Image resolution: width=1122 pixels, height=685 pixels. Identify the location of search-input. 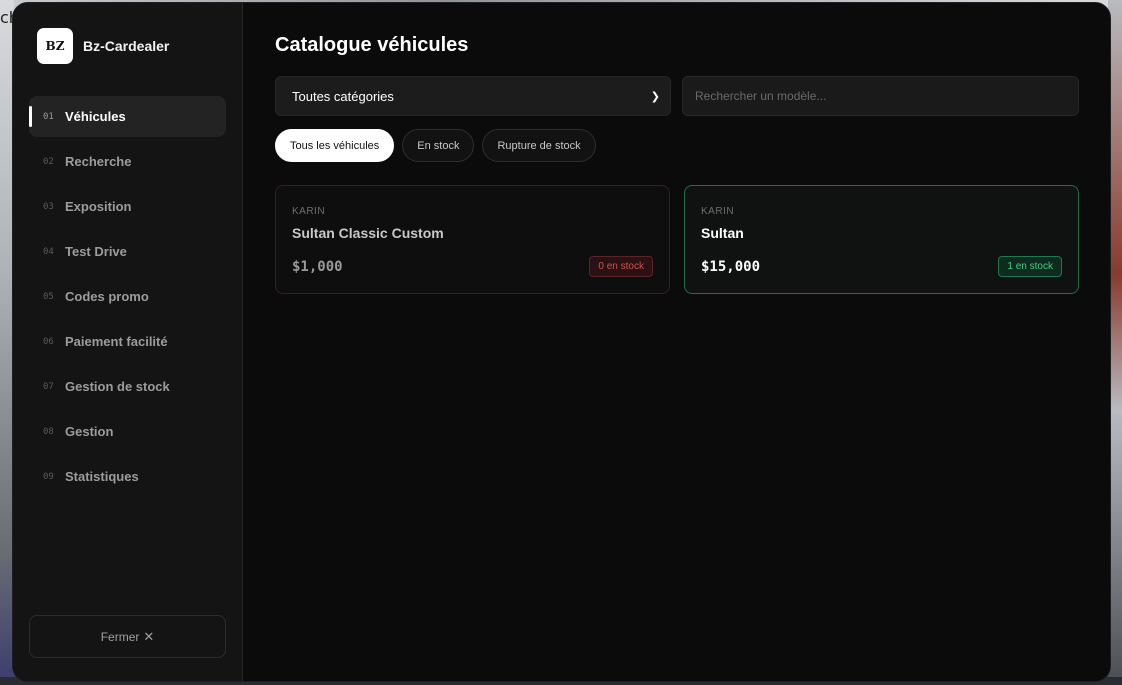
(880, 96).